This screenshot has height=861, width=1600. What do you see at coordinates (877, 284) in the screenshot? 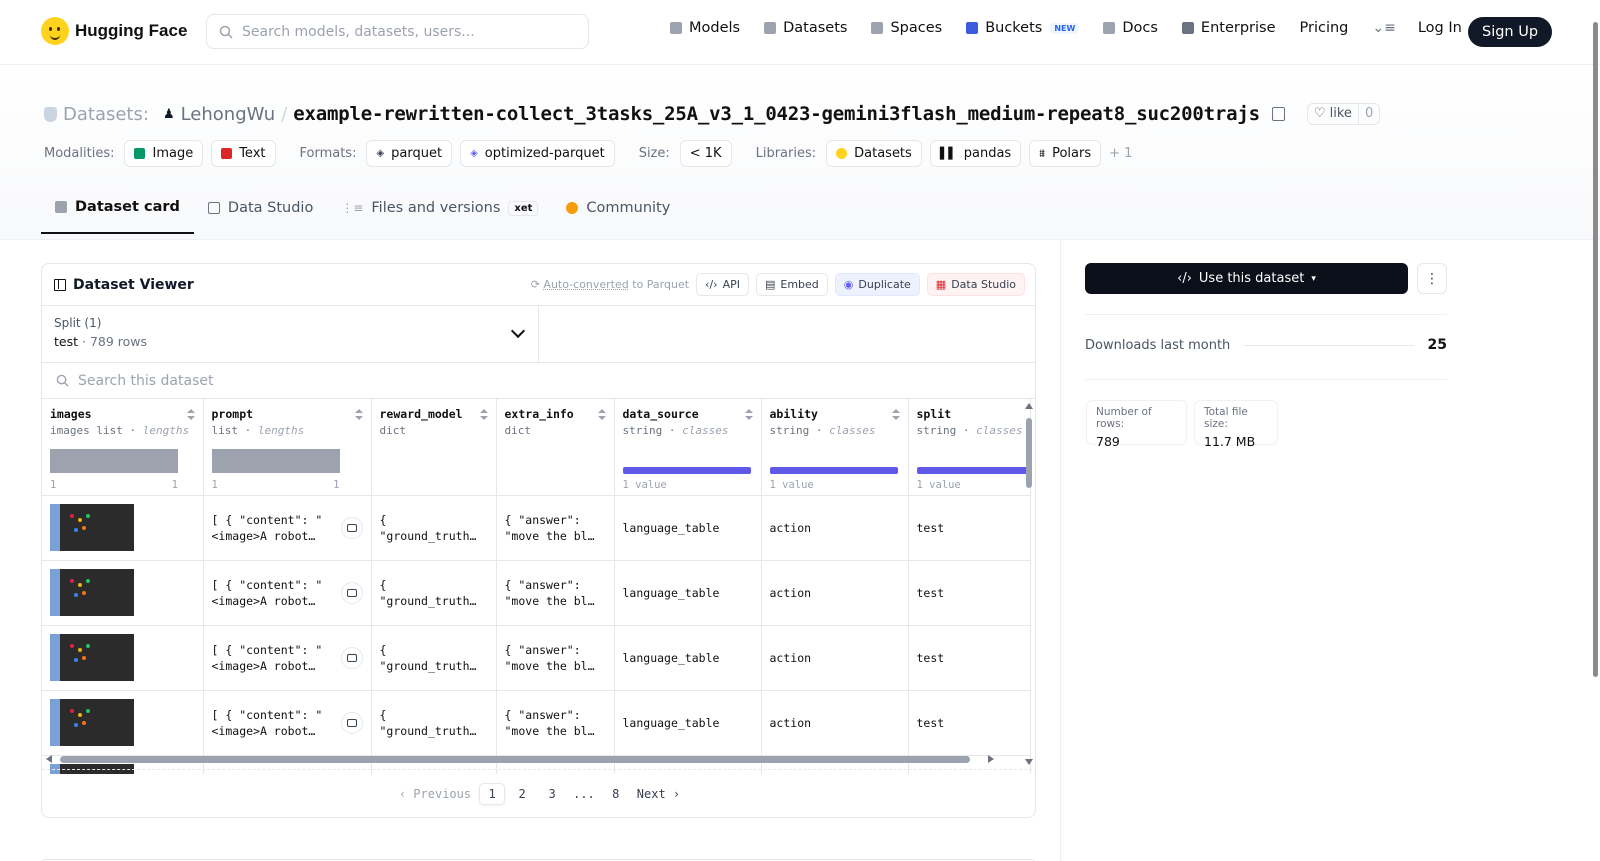
I see `duplicate-button: ◉ Duplicate` at bounding box center [877, 284].